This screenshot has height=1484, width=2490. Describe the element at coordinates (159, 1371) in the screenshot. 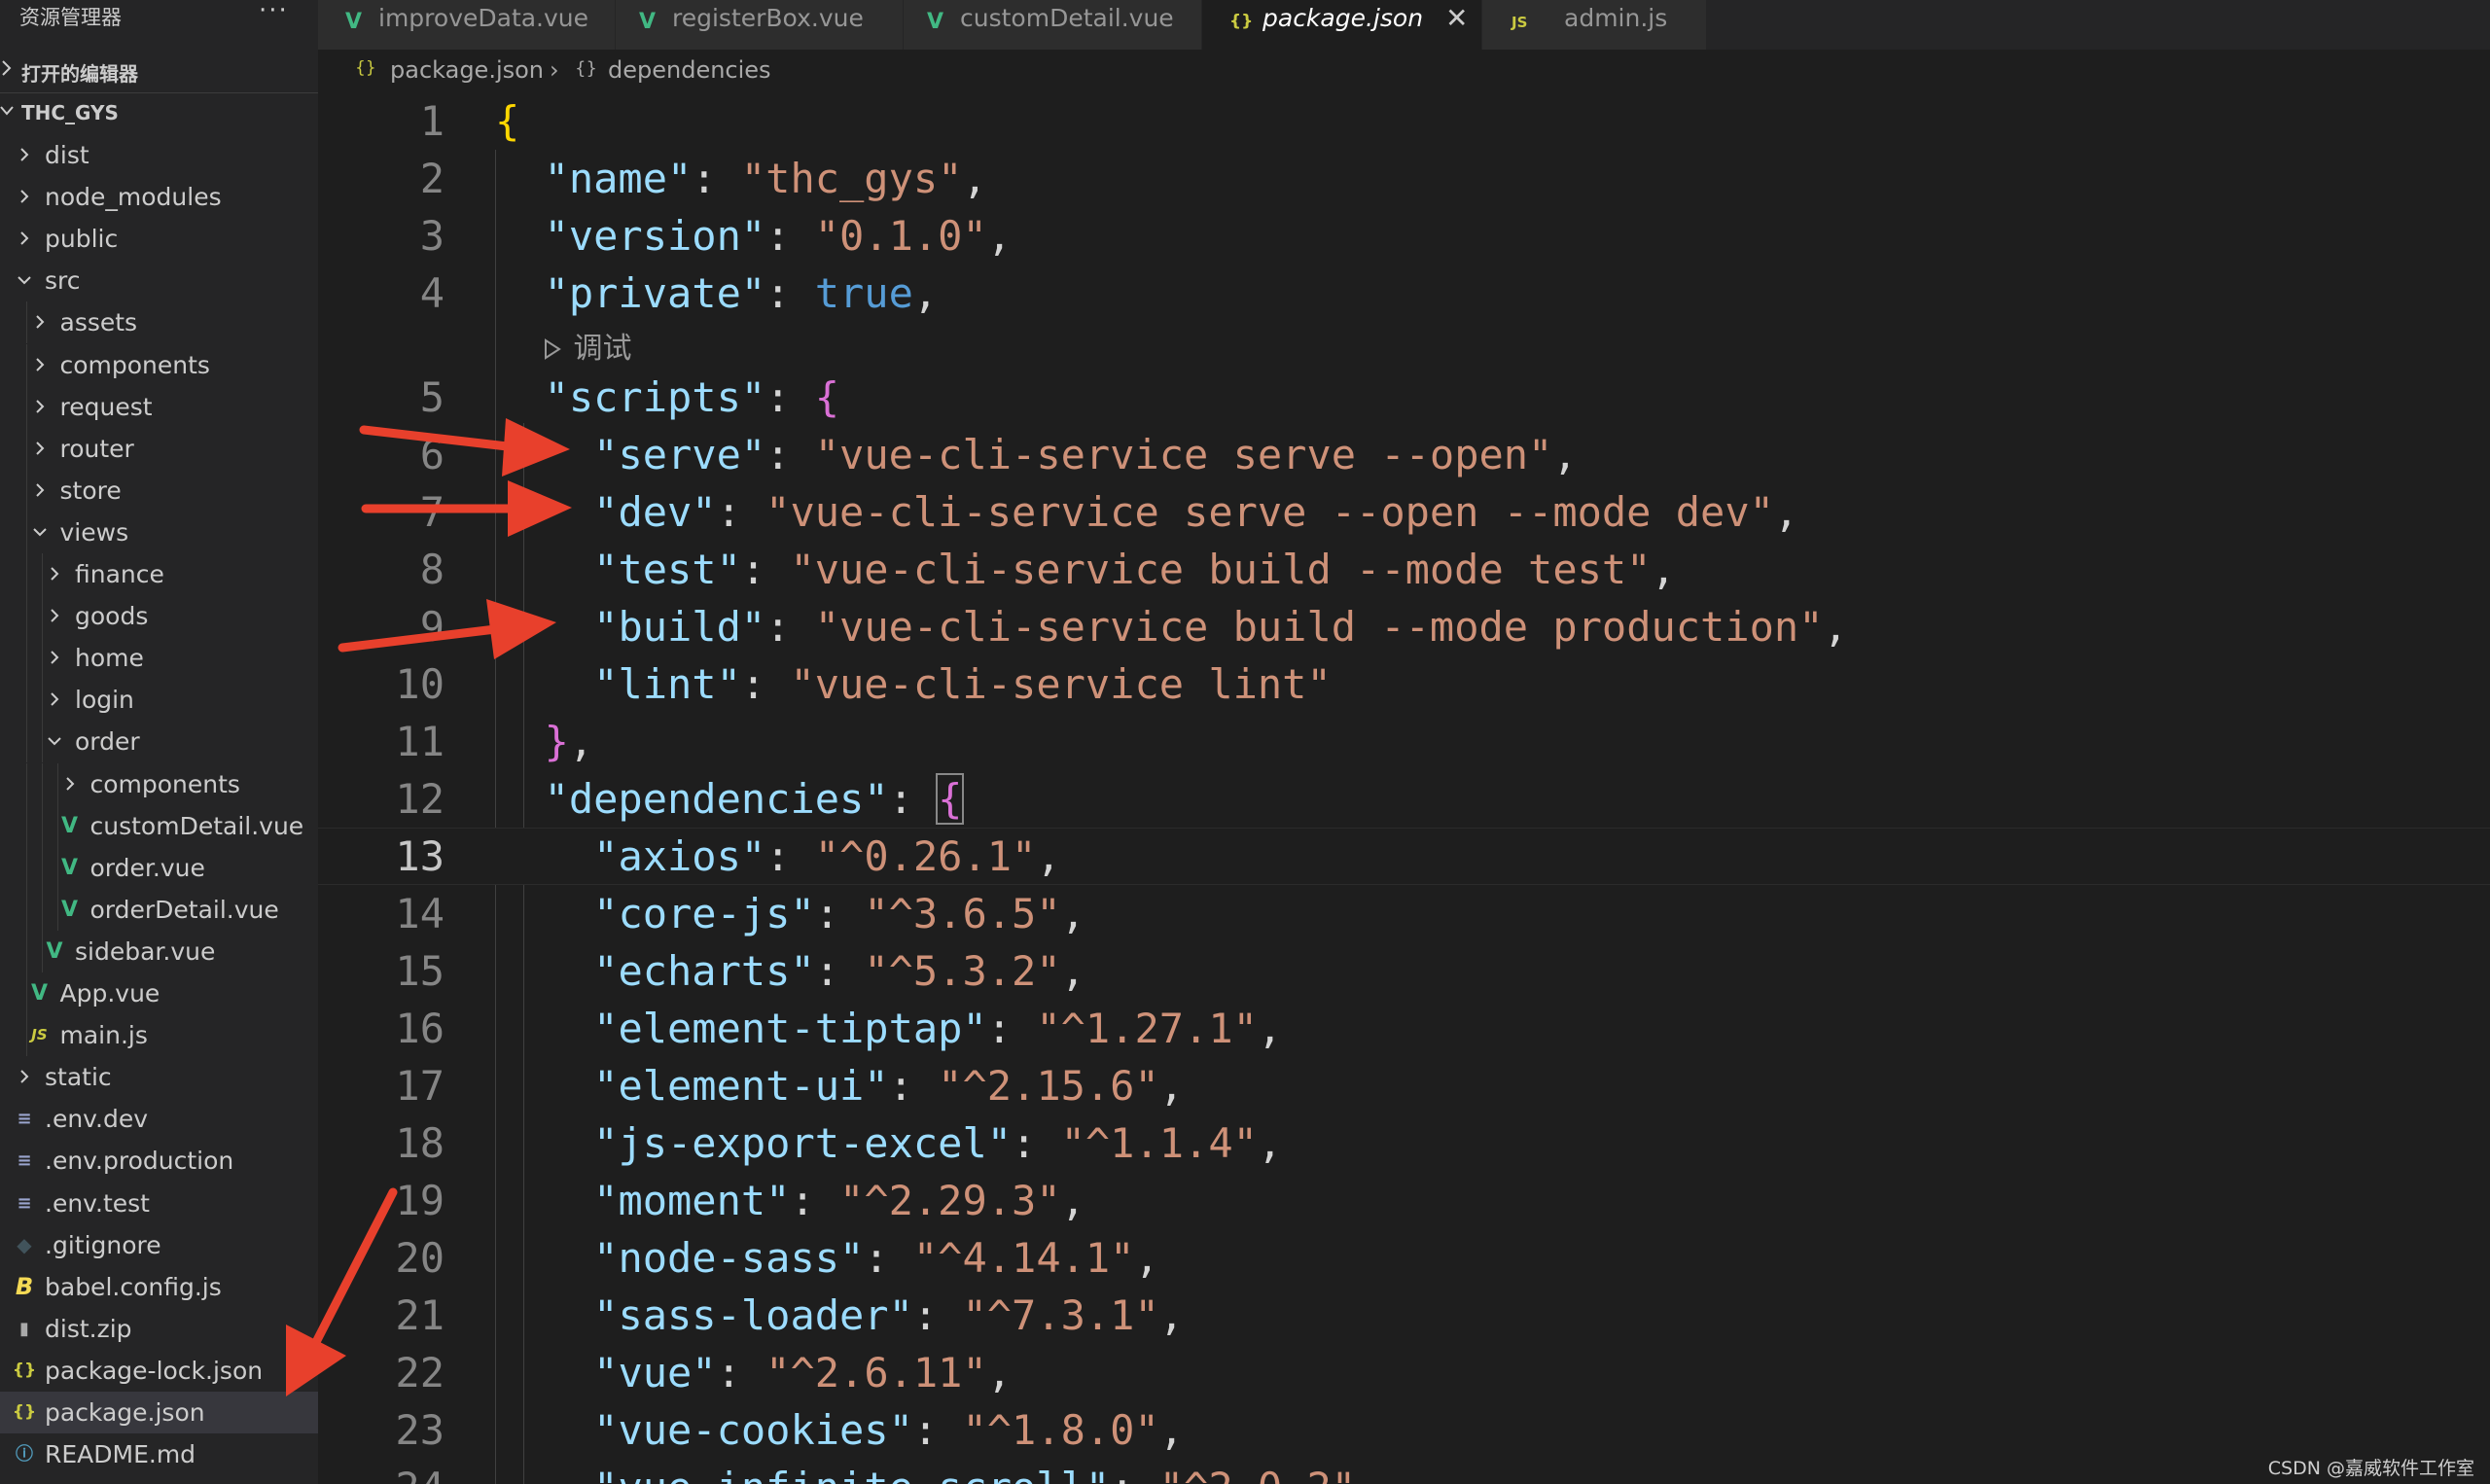

I see `tree-item: {} package-lock.json` at that location.